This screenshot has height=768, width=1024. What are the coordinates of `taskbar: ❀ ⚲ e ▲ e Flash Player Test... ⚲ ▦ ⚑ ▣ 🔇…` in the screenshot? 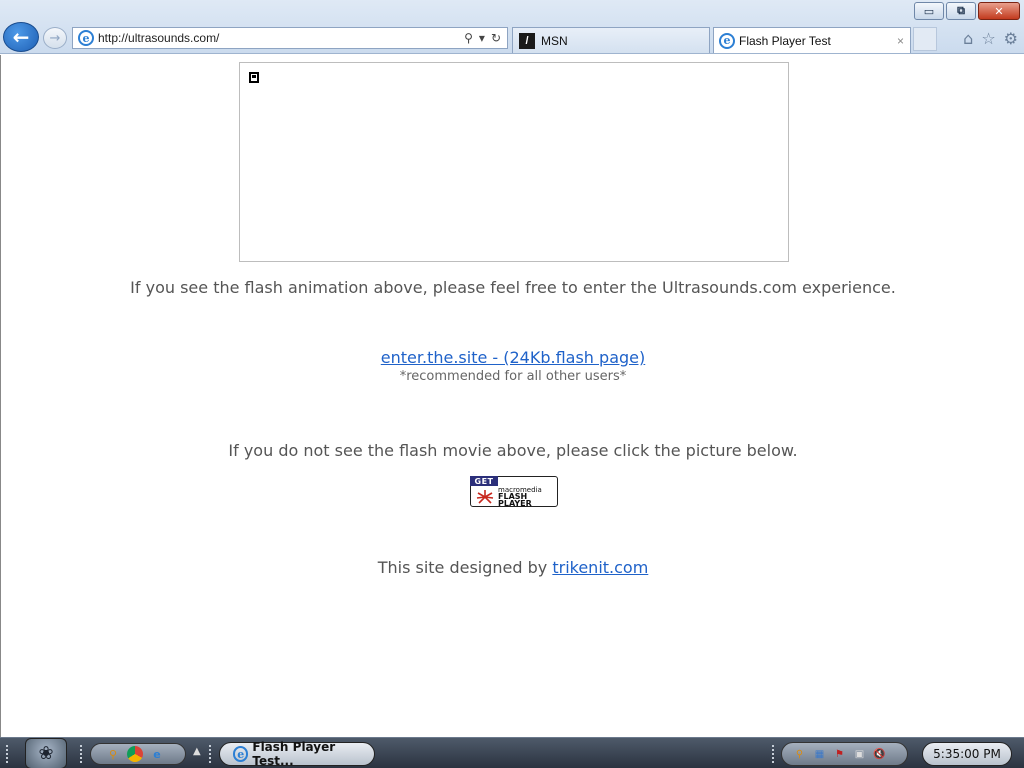 It's located at (512, 752).